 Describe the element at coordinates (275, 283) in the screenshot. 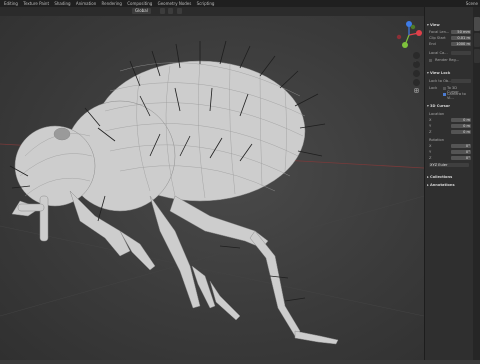

I see `flea-hind-tibia` at that location.